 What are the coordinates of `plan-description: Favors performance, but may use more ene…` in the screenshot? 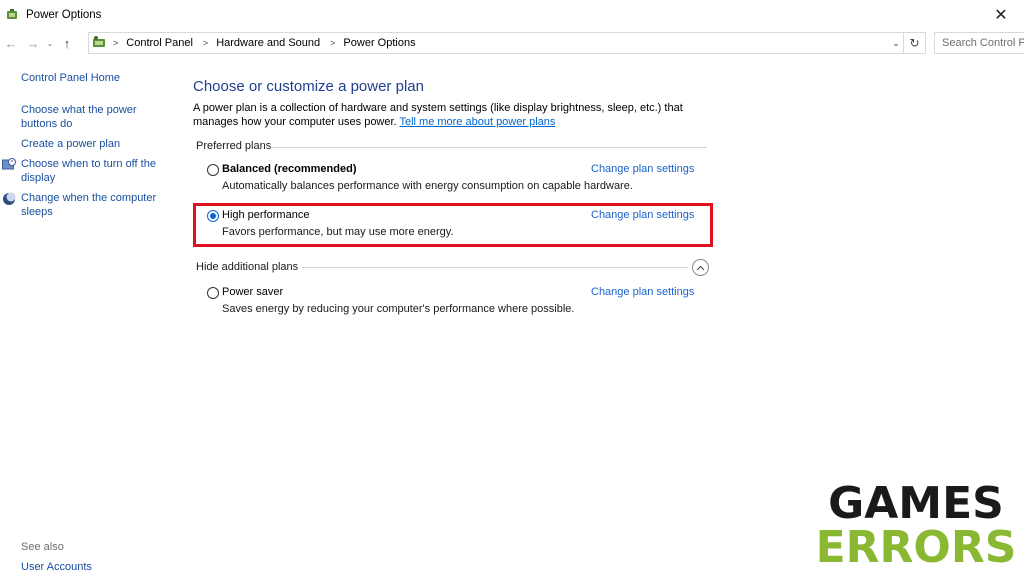 It's located at (338, 232).